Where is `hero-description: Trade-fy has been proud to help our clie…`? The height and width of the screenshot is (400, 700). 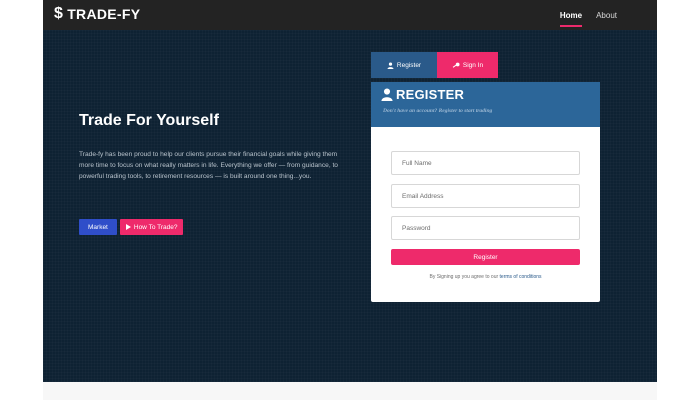
hero-description: Trade-fy has been proud to help our clie… is located at coordinates (208, 165).